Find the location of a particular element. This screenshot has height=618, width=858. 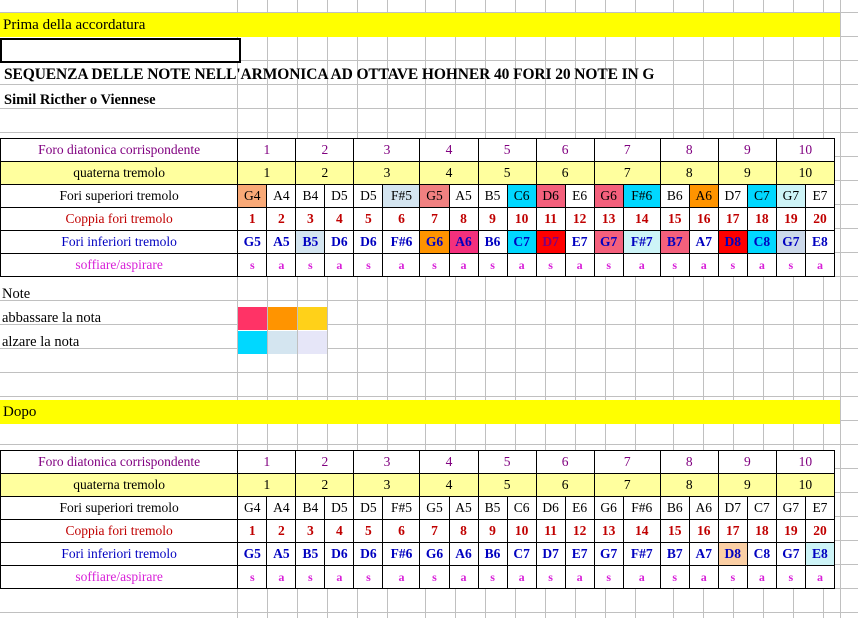

cell-diatonic-2: 2 is located at coordinates (325, 462).